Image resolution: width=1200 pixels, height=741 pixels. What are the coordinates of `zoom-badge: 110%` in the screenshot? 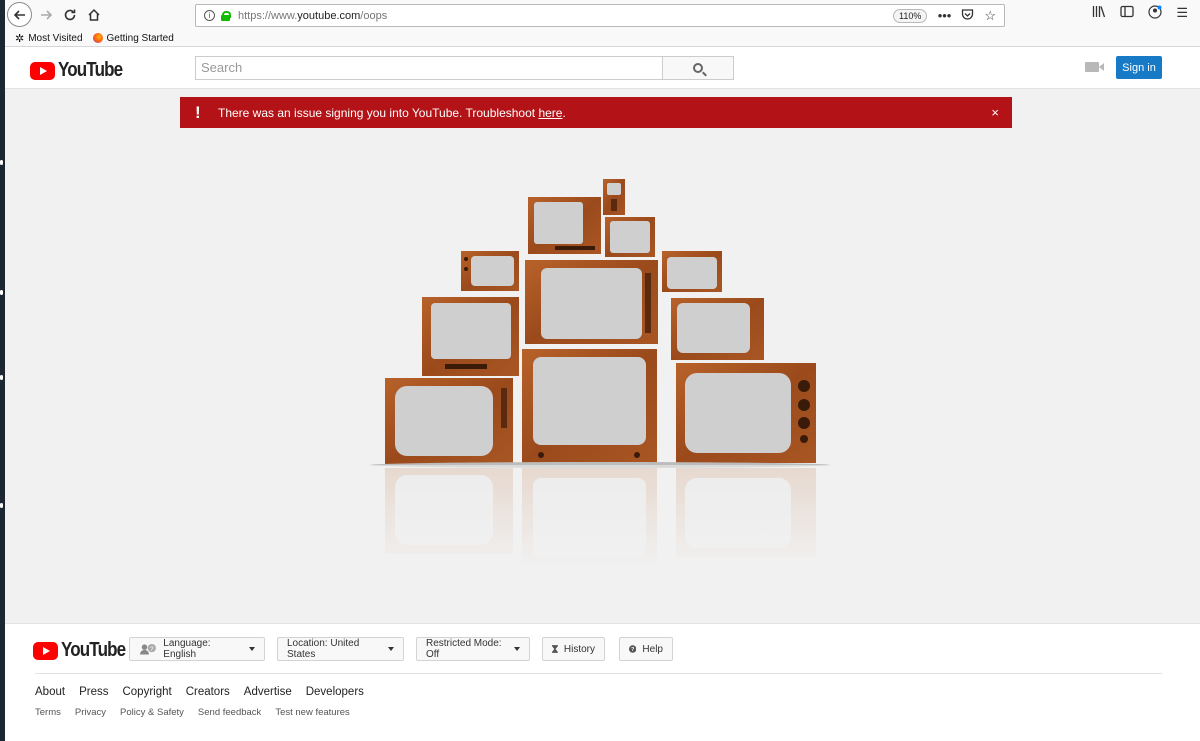 It's located at (910, 16).